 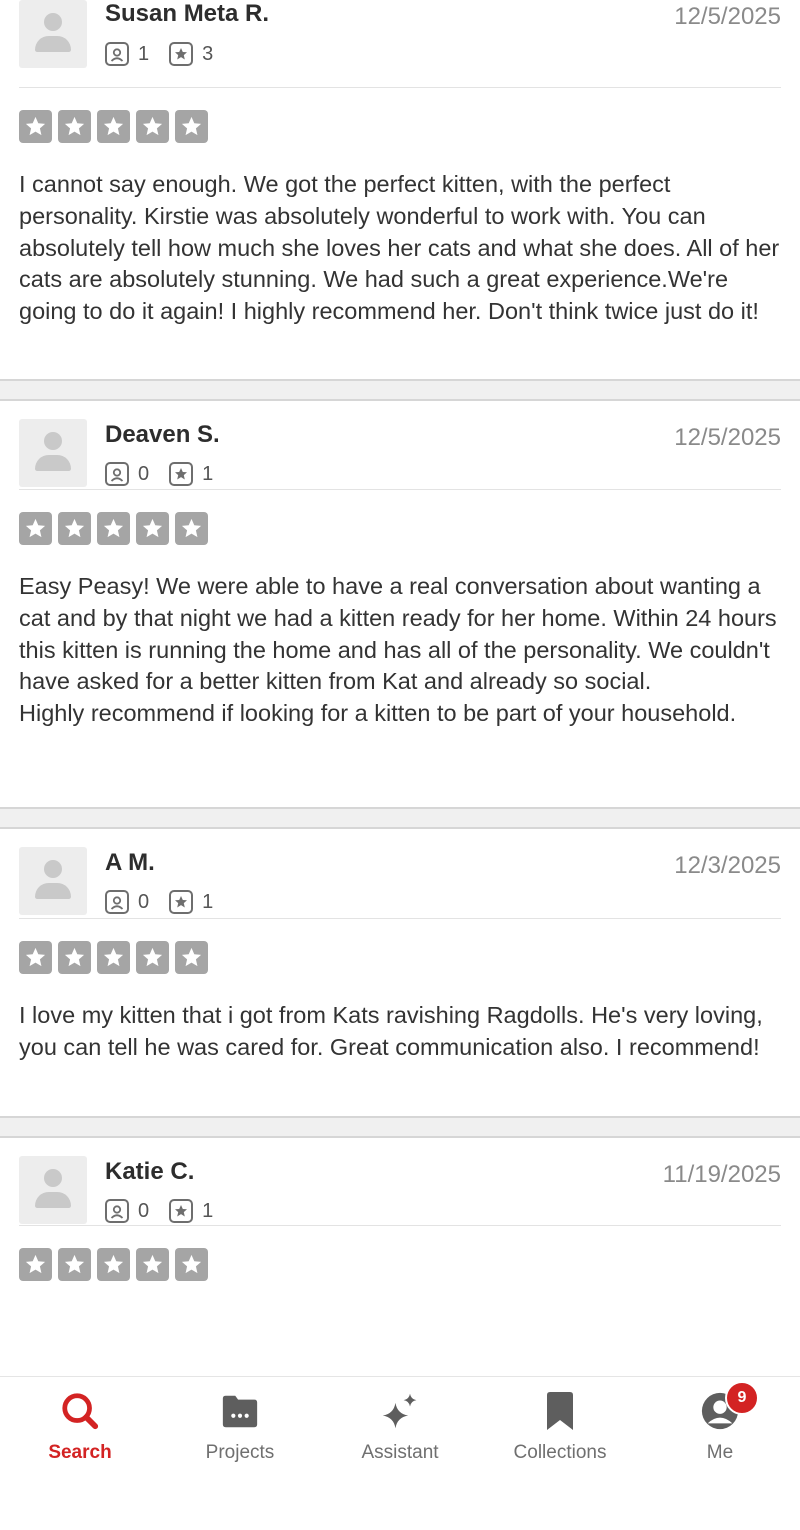 I want to click on review-header: A M. 12/3/2025 0 1, so click(x=400, y=874).